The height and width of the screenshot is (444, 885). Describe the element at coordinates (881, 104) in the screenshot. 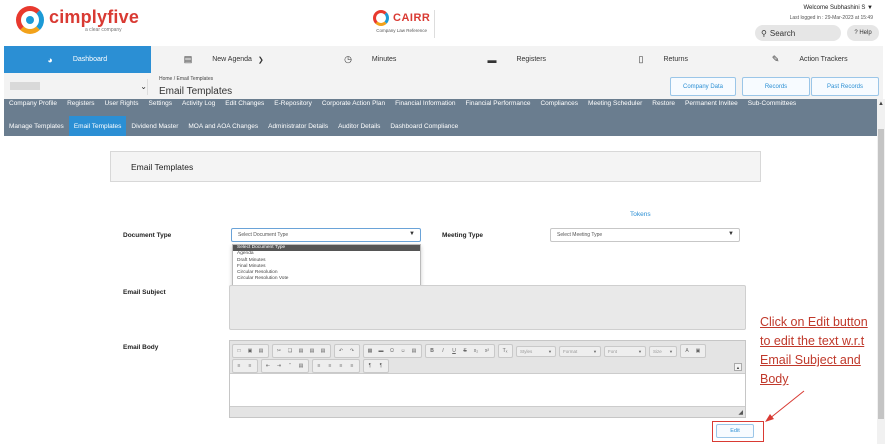

I see `scroll-up-icon: ▲` at that location.